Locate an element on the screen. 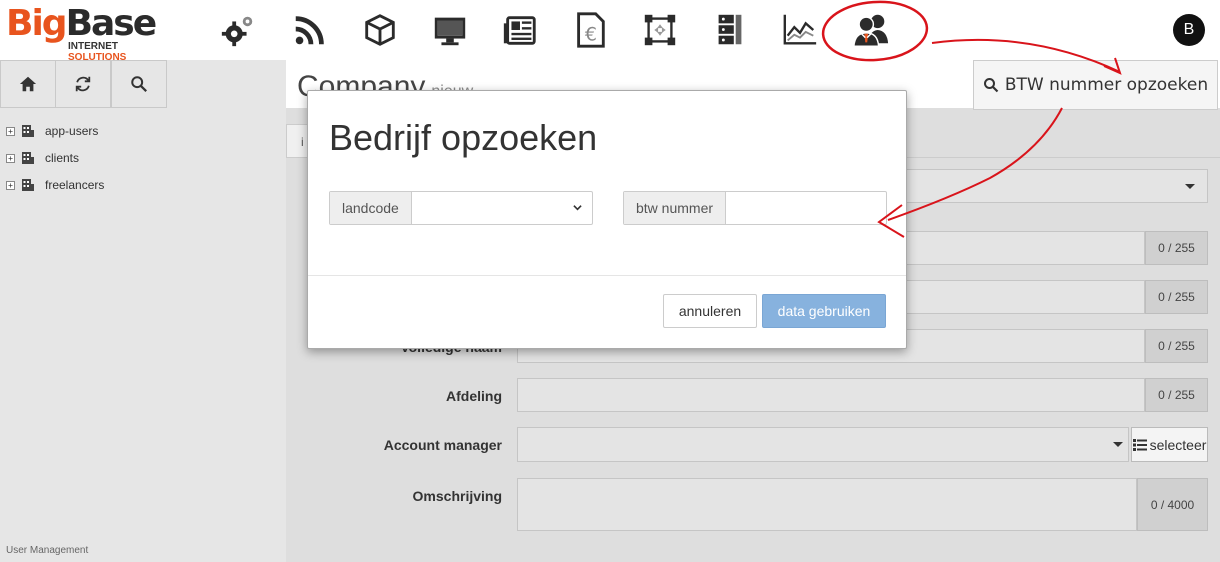  tree-item-freelancers: + freelancers is located at coordinates (55, 185).